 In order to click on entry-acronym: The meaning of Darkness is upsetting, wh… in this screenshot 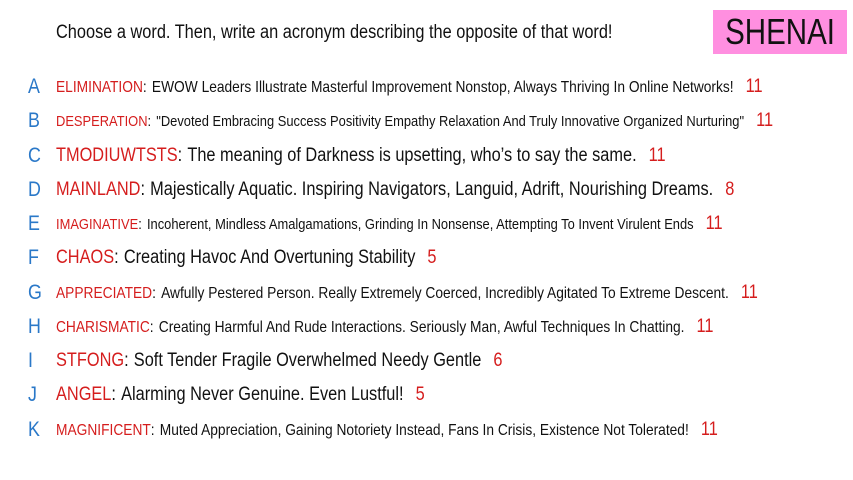, I will do `click(412, 155)`.